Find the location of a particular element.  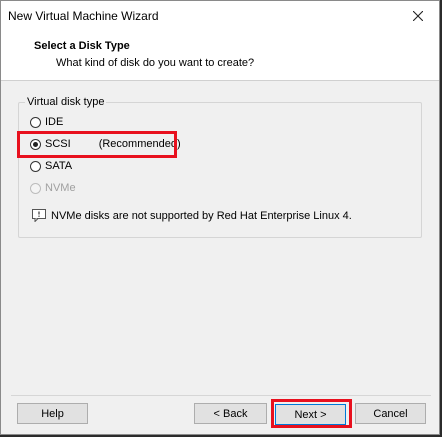

page-title: Select a Disk Type is located at coordinates (82, 46).